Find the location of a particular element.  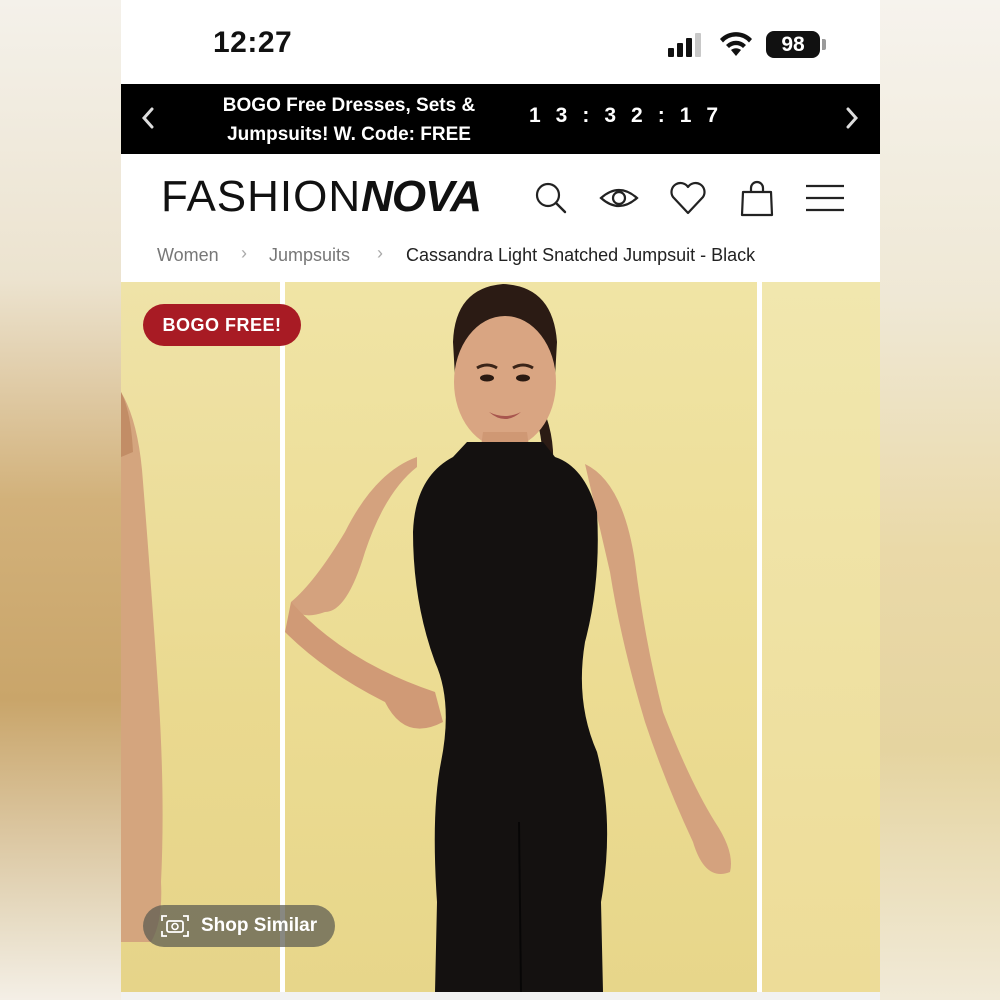

shop-similar-button: Shop Similar is located at coordinates (239, 926).